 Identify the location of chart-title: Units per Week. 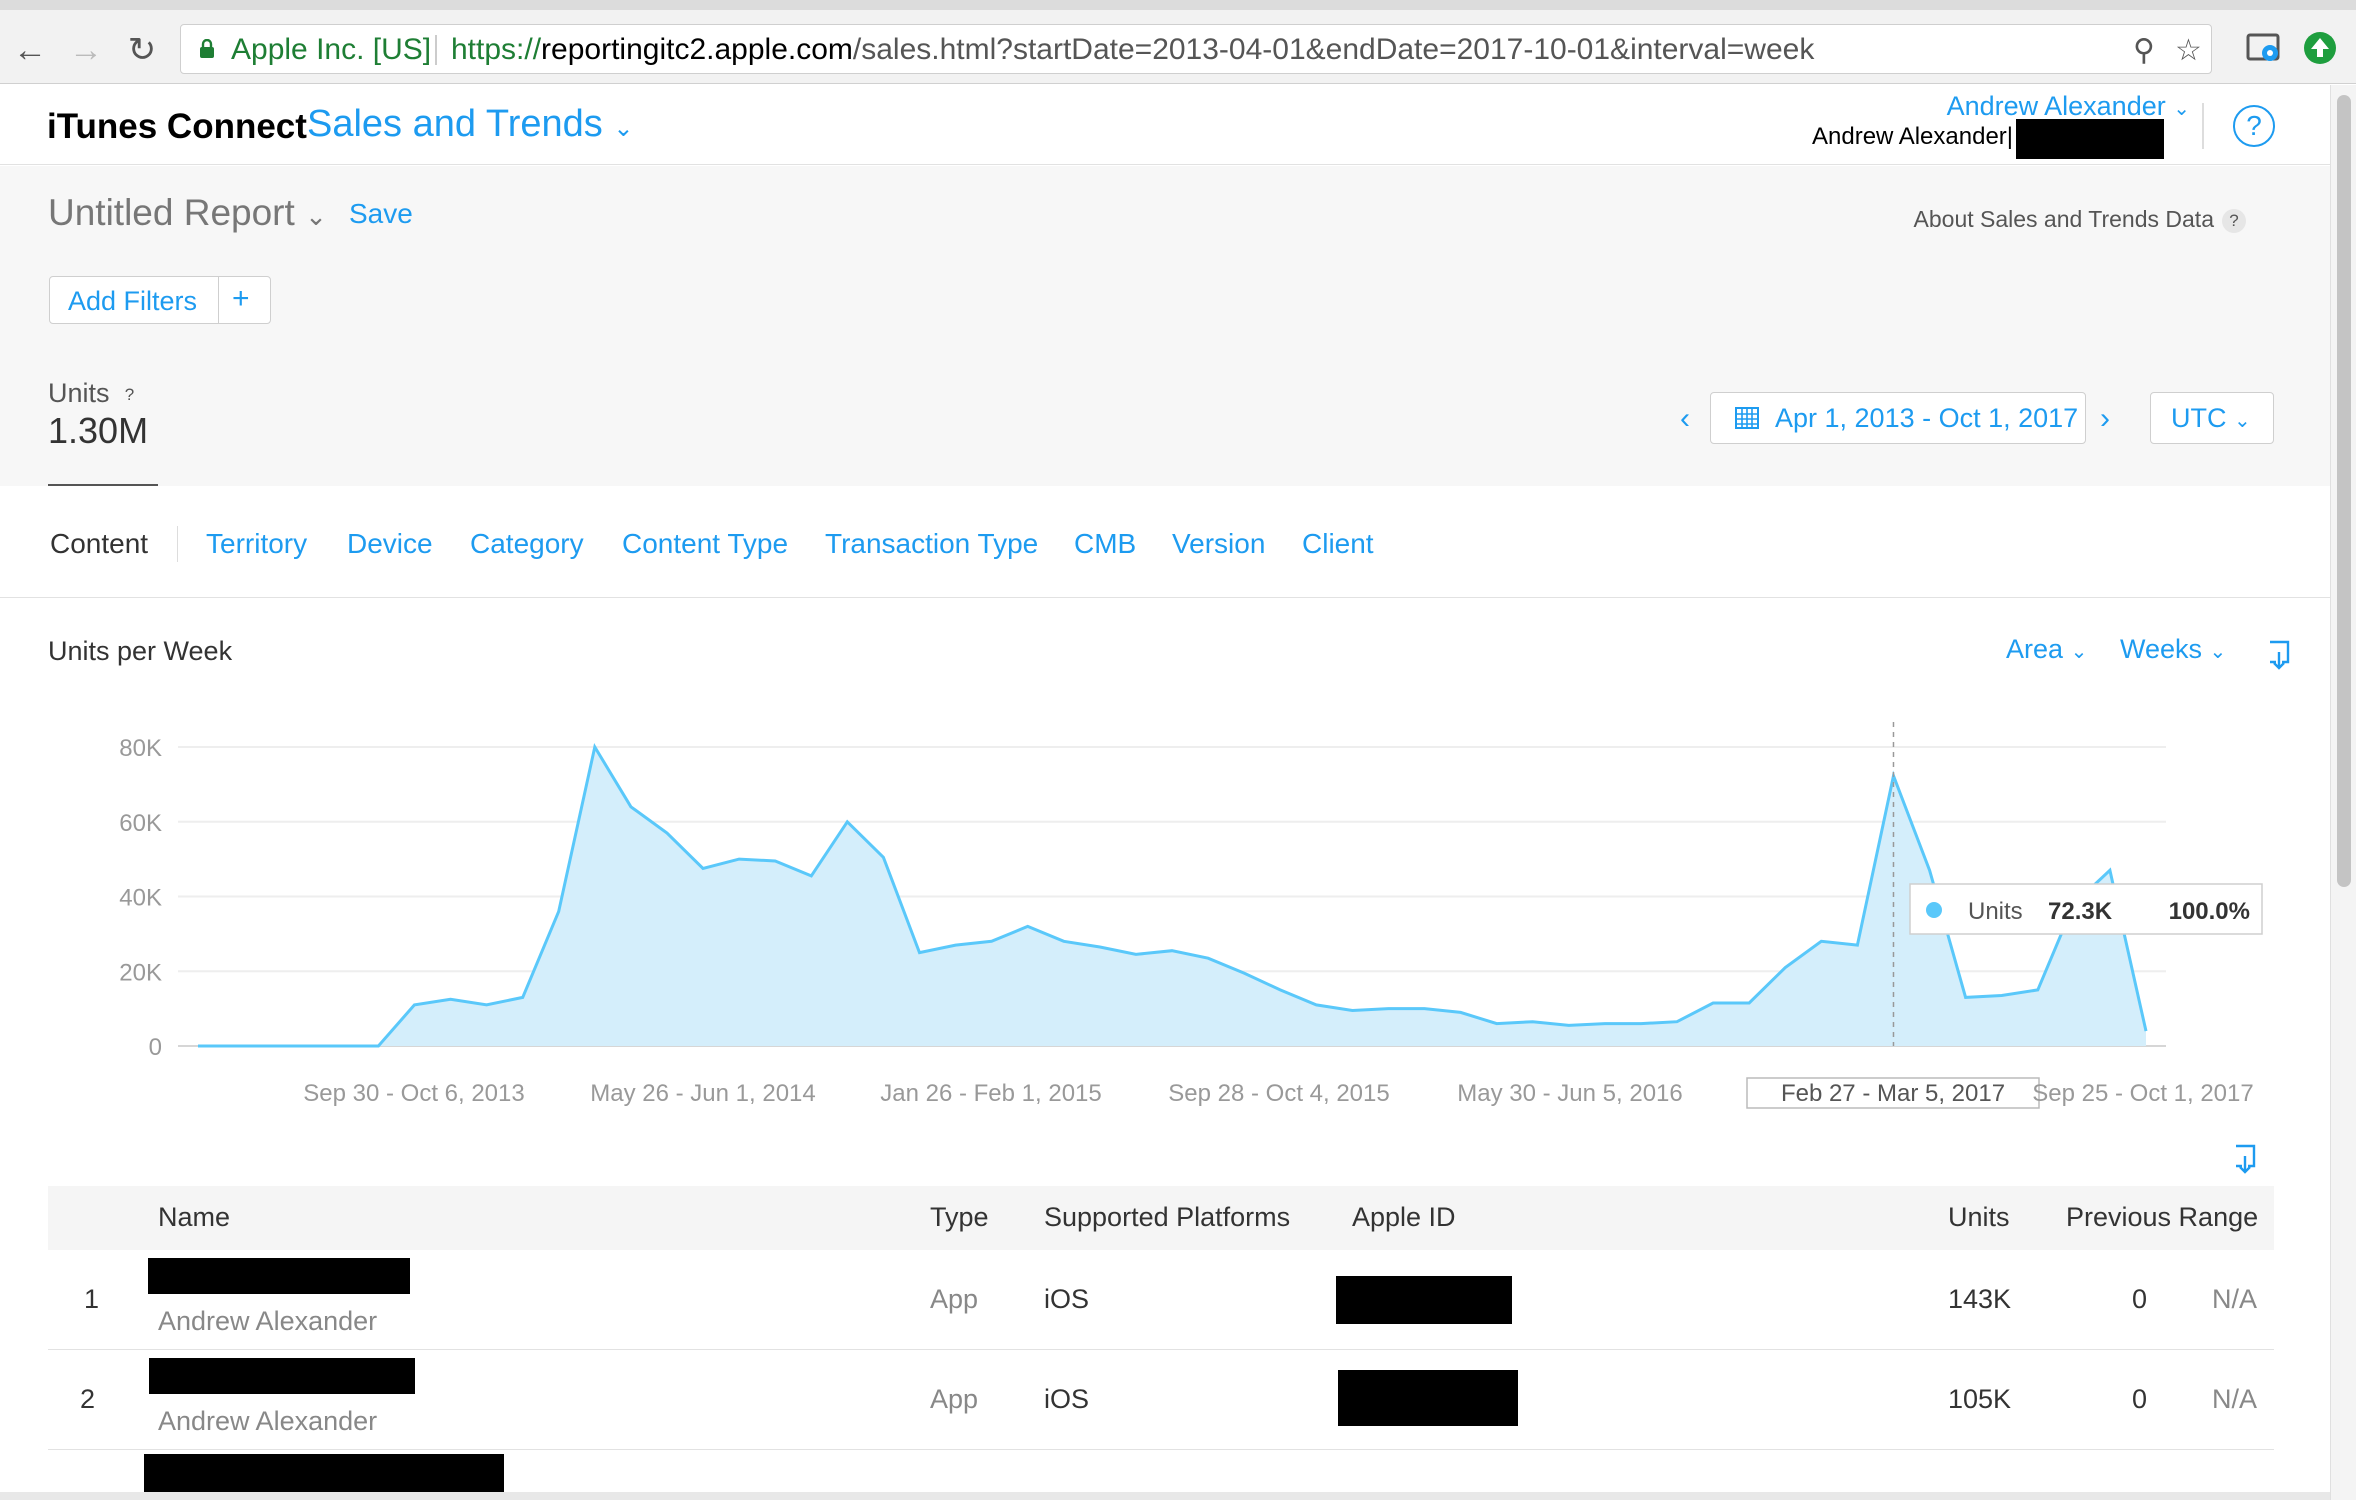
(140, 651).